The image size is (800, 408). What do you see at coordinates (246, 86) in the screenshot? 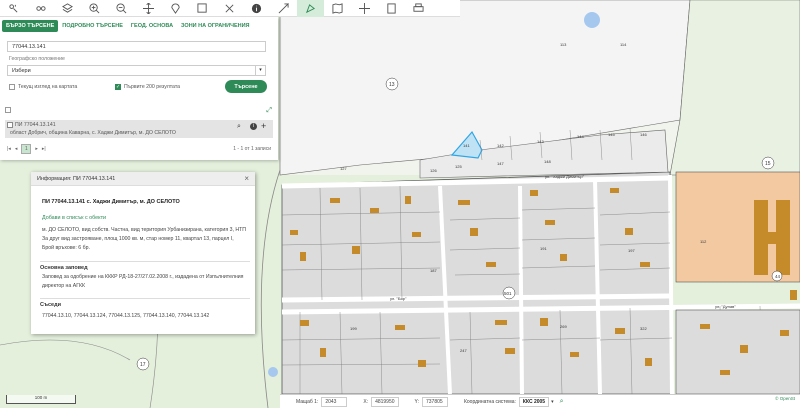
I see `search-button: Търсене` at bounding box center [246, 86].